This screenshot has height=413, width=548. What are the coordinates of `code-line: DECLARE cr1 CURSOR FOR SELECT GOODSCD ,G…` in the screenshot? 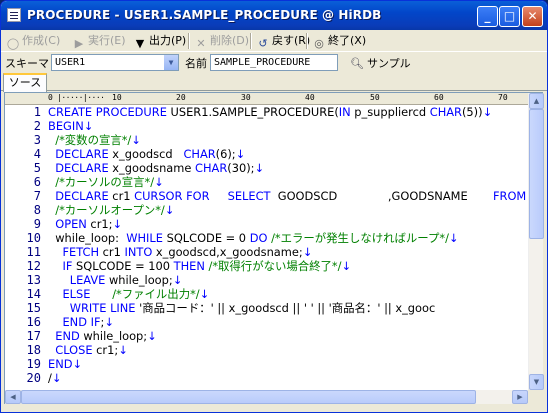 It's located at (291, 196).